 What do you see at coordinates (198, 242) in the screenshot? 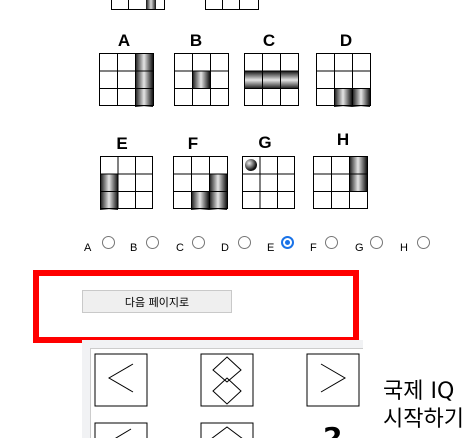
I see `answer-radio-c` at bounding box center [198, 242].